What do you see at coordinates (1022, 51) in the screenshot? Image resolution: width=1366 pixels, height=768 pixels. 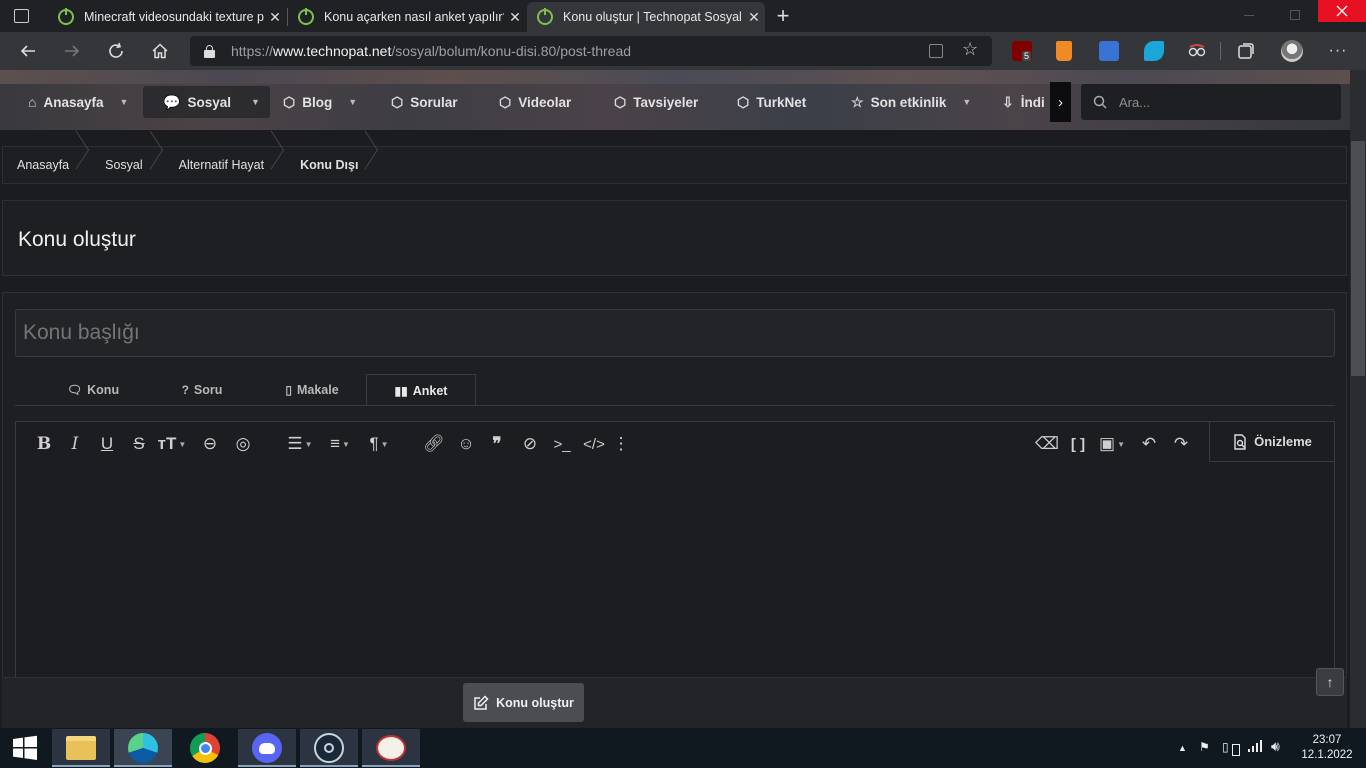 I see `ublock-icon: 5` at bounding box center [1022, 51].